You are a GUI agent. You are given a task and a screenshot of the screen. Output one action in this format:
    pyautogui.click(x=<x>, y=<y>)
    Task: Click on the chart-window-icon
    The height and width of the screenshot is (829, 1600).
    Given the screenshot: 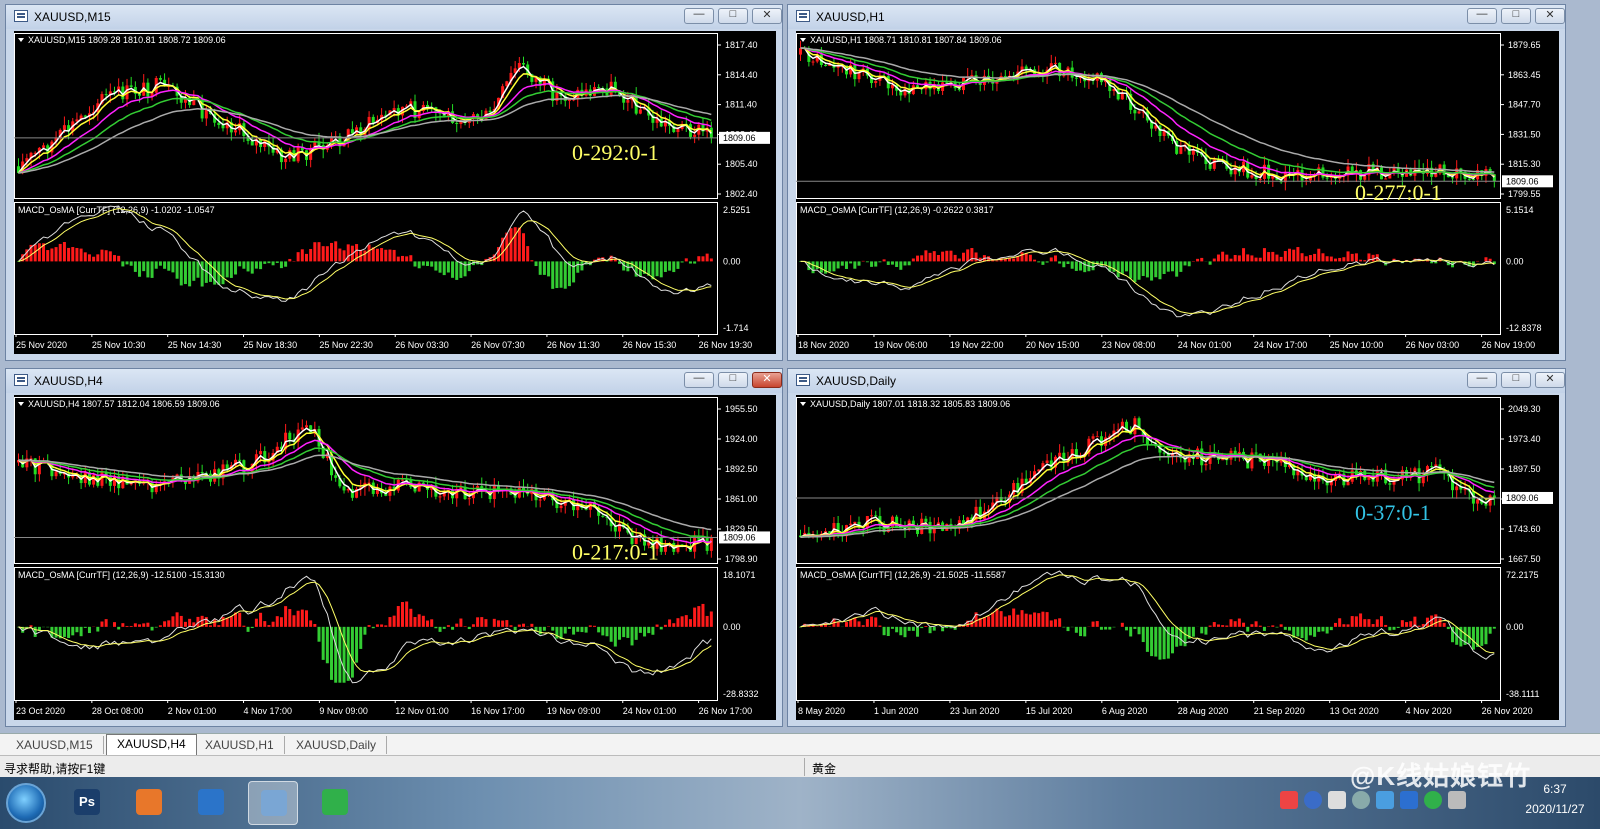 What is the action you would take?
    pyautogui.click(x=21, y=16)
    